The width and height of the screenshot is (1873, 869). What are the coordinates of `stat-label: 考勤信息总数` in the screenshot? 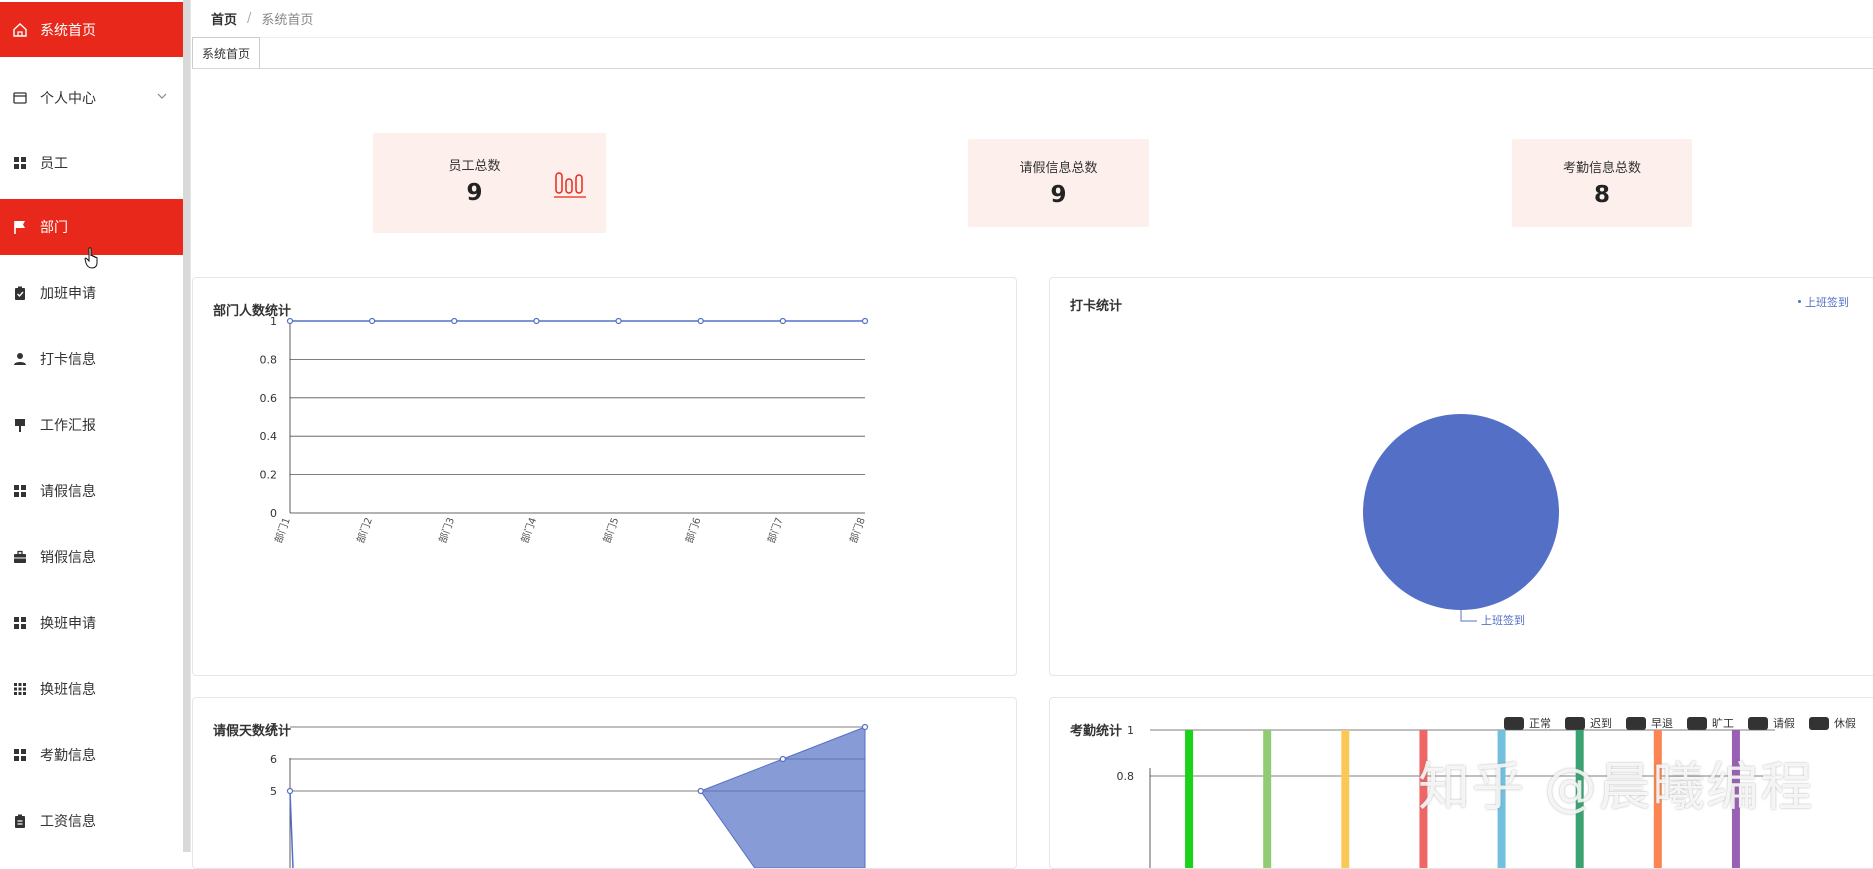 It's located at (1601, 168).